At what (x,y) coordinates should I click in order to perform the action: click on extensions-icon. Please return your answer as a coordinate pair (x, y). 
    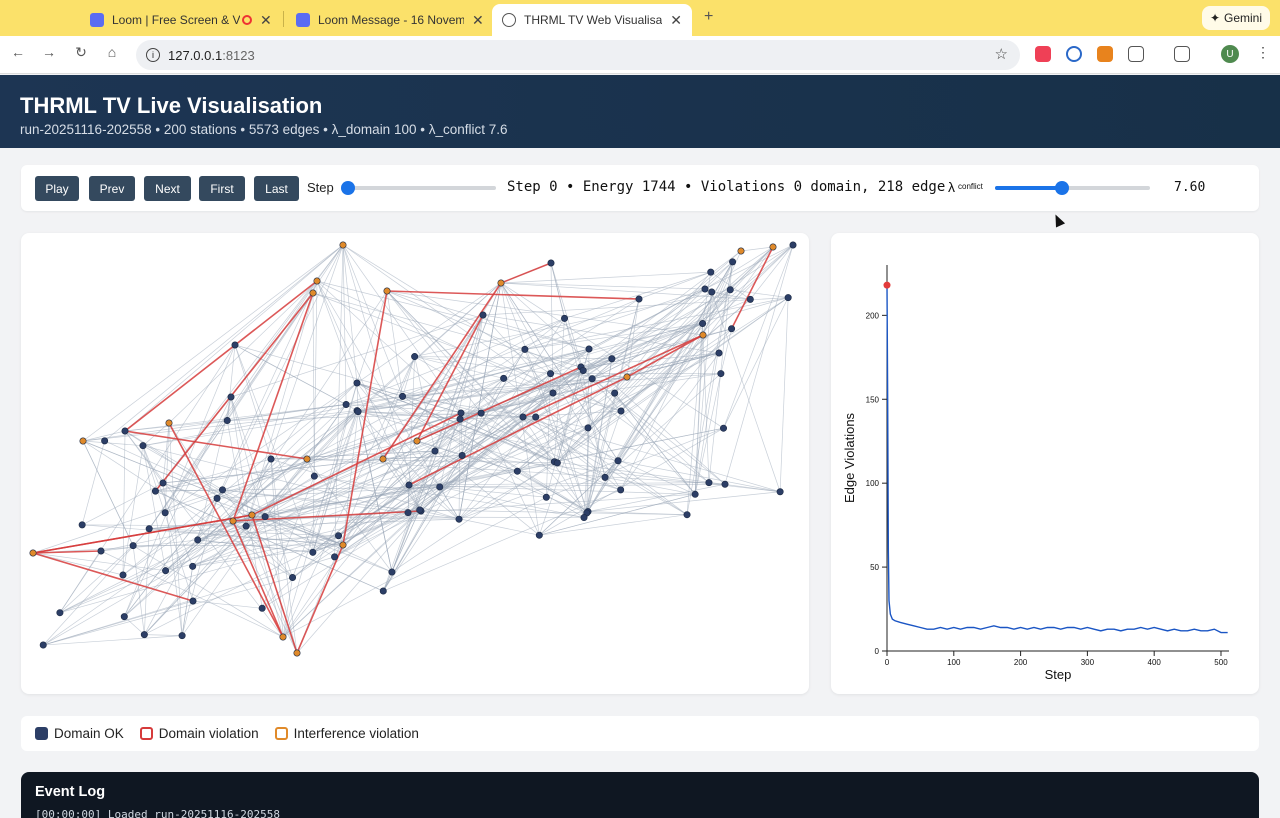
    Looking at the image, I should click on (1136, 54).